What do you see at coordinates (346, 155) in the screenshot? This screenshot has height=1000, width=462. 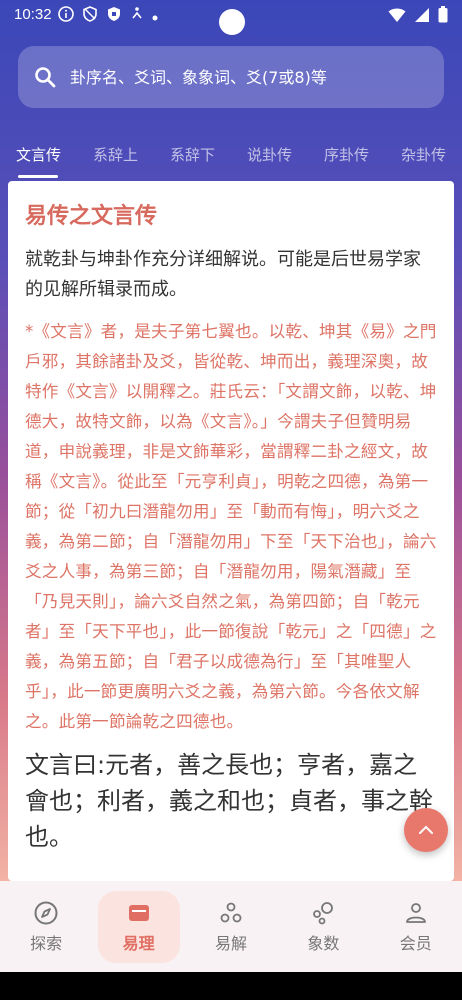 I see `tab-label: 序卦传` at bounding box center [346, 155].